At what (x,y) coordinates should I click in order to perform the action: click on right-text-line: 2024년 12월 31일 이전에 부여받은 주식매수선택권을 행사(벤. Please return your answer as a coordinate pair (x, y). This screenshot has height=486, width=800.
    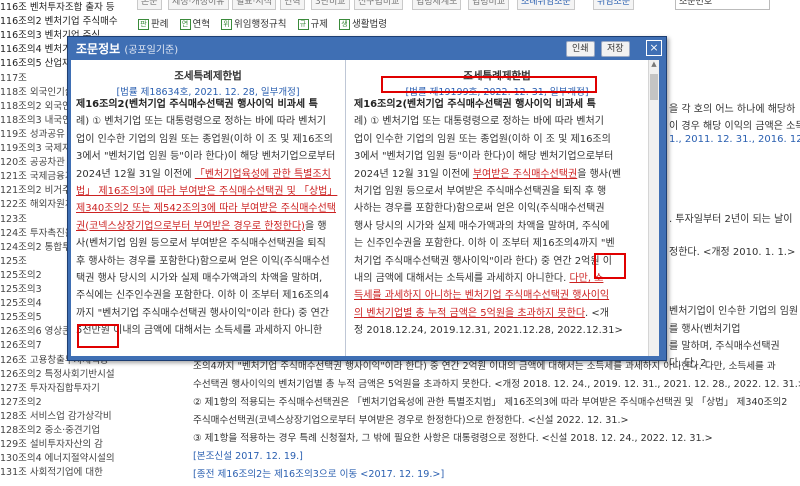
    Looking at the image, I should click on (488, 174).